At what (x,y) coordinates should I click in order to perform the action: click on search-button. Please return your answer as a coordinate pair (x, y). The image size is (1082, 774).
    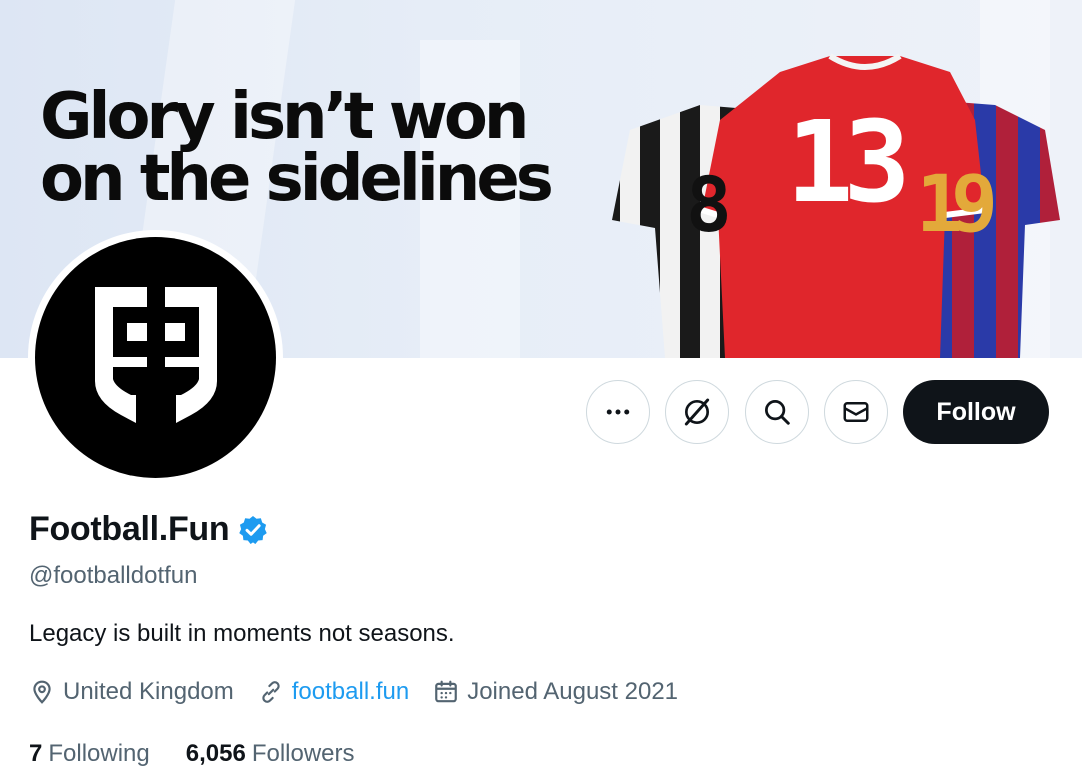
    Looking at the image, I should click on (777, 412).